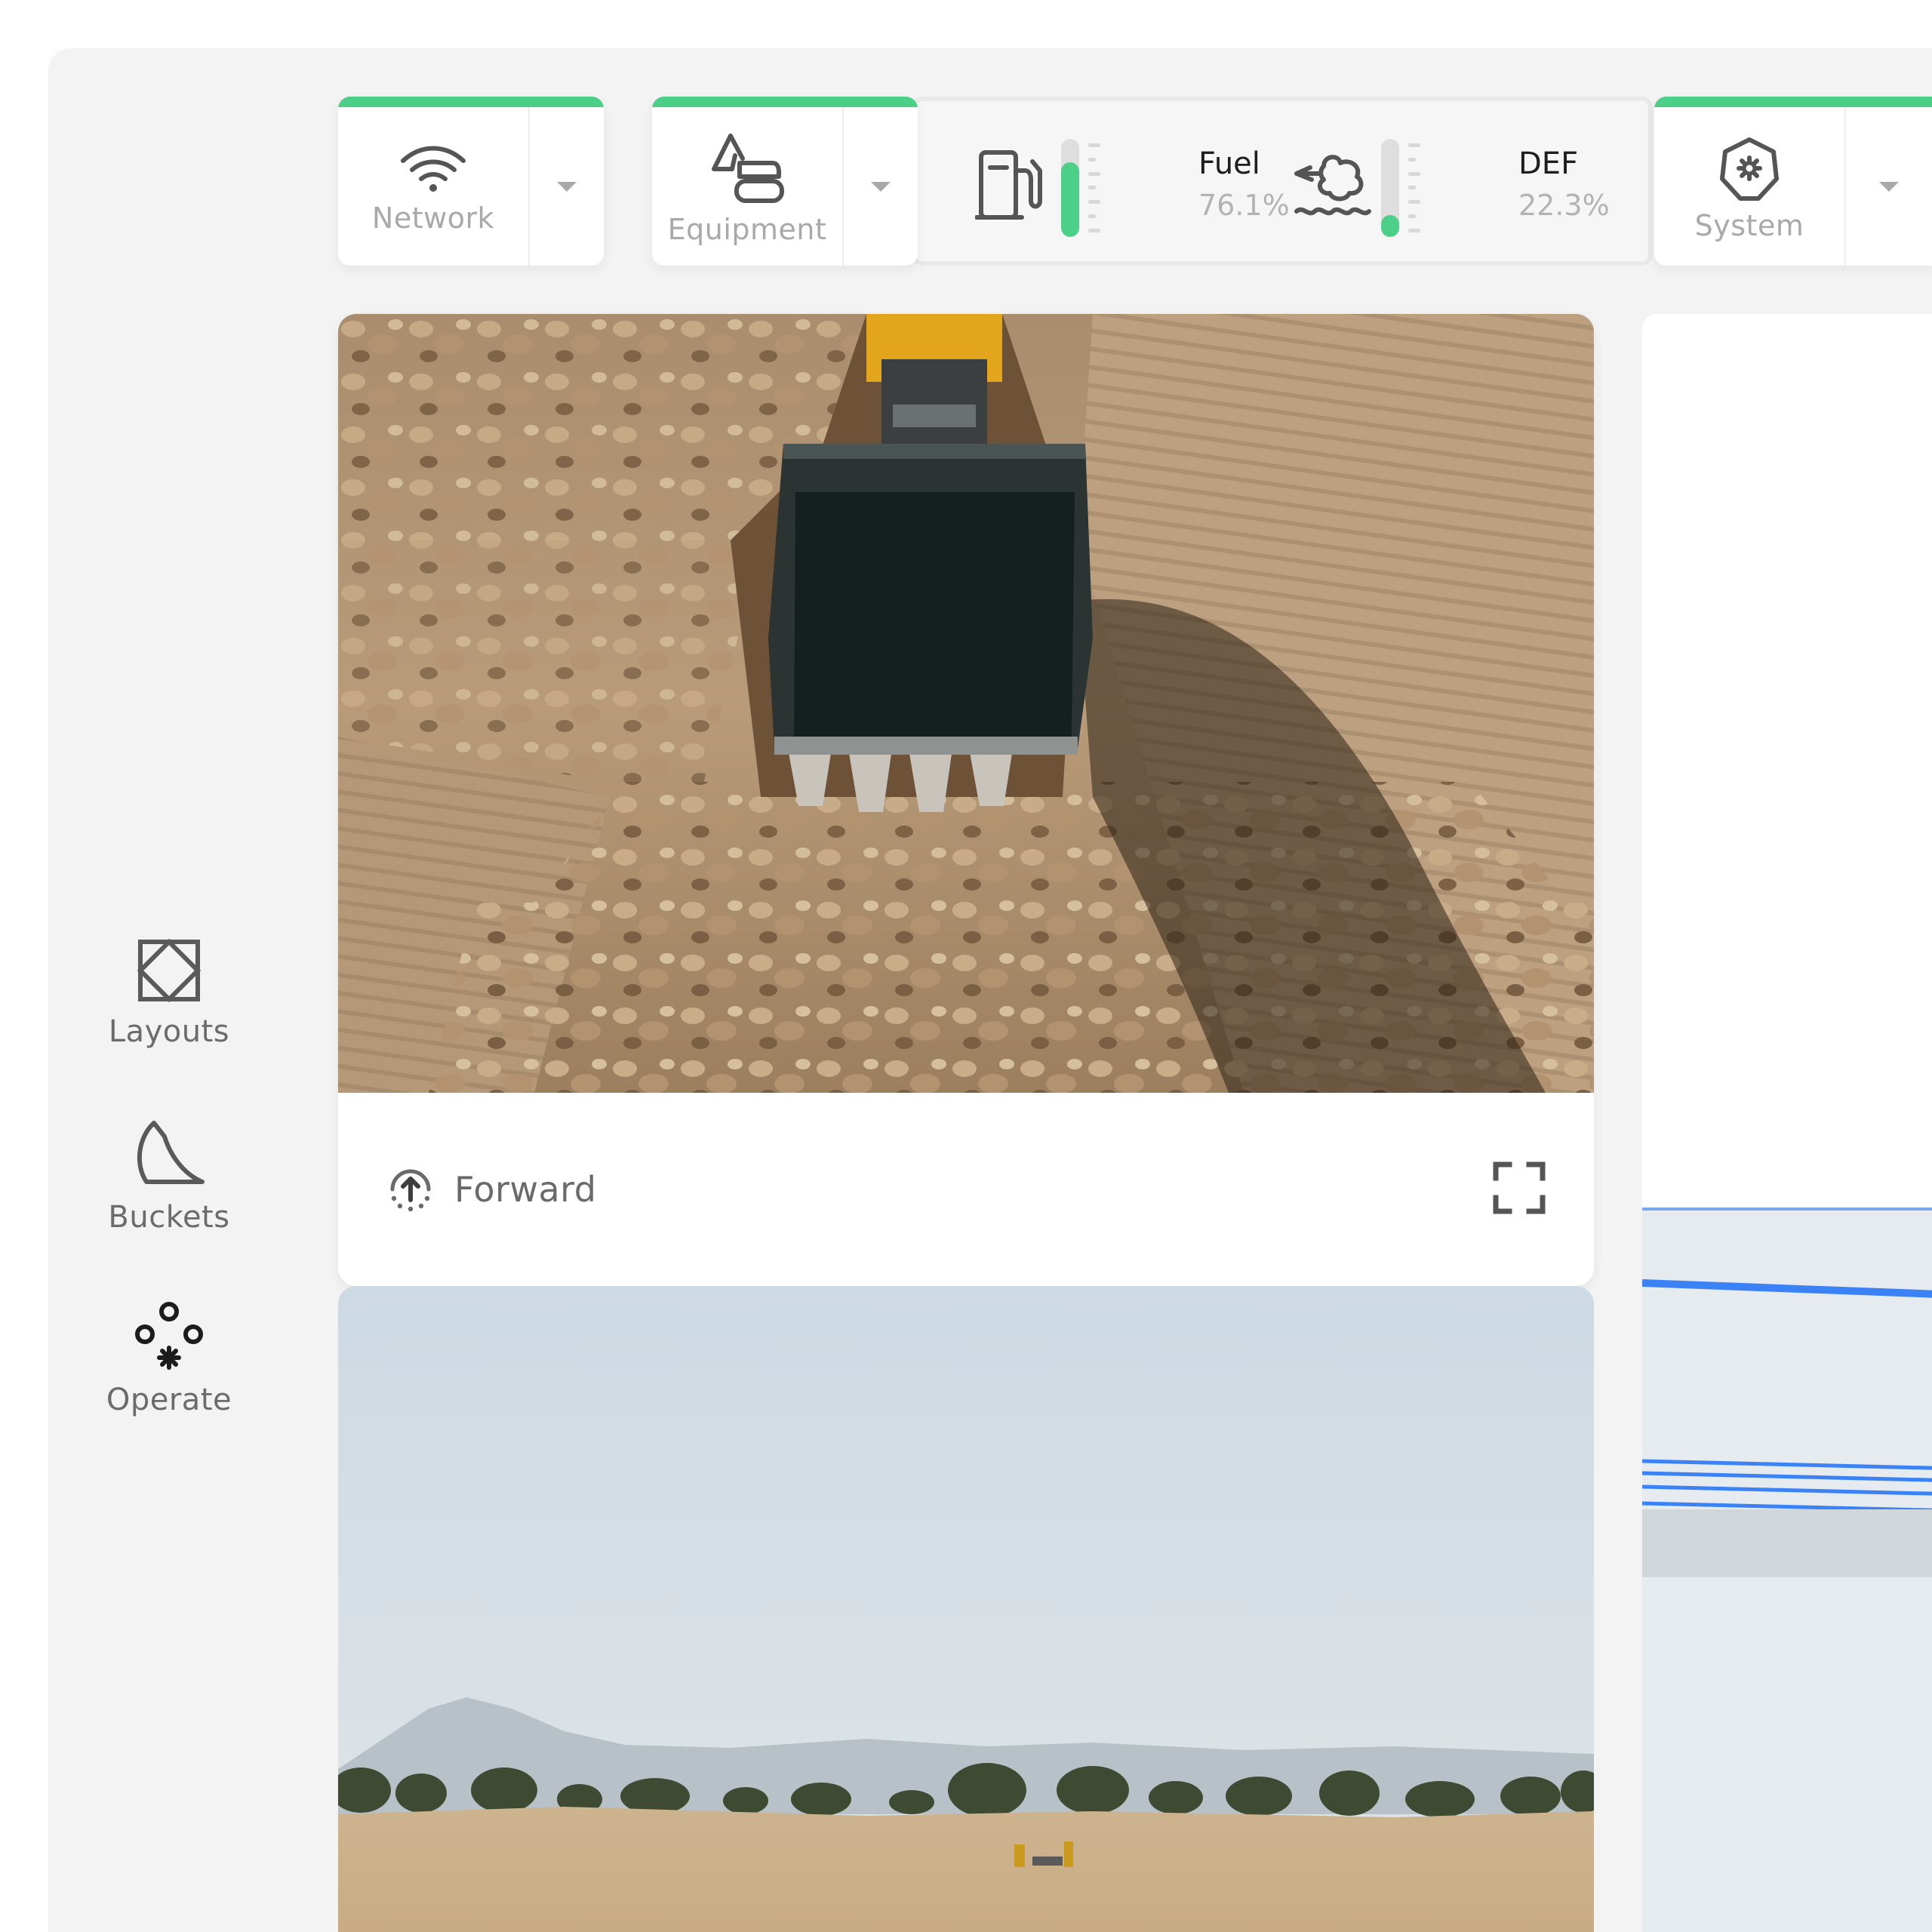 The width and height of the screenshot is (1932, 1932). I want to click on def-fluid-icon, so click(1332, 185).